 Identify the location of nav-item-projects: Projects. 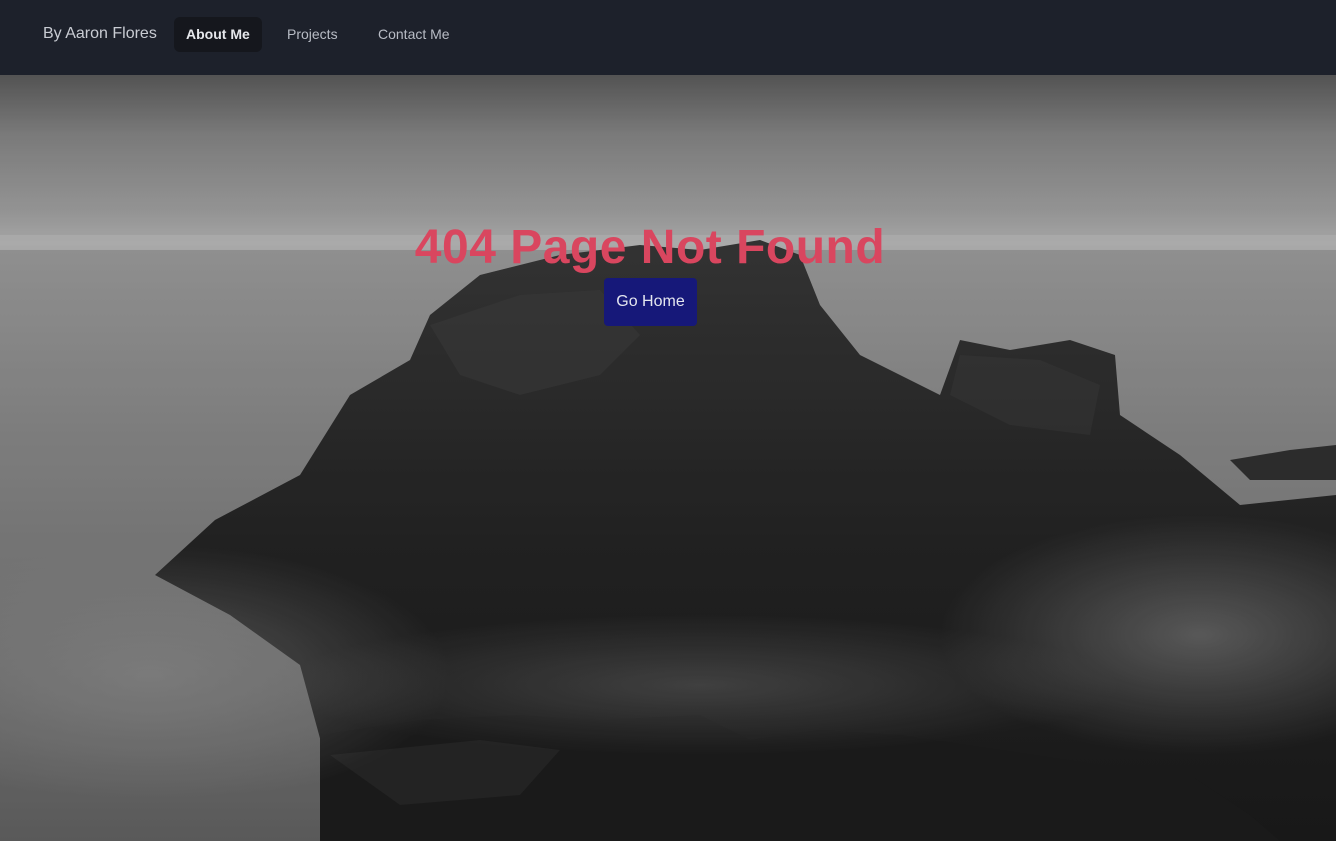
(312, 34).